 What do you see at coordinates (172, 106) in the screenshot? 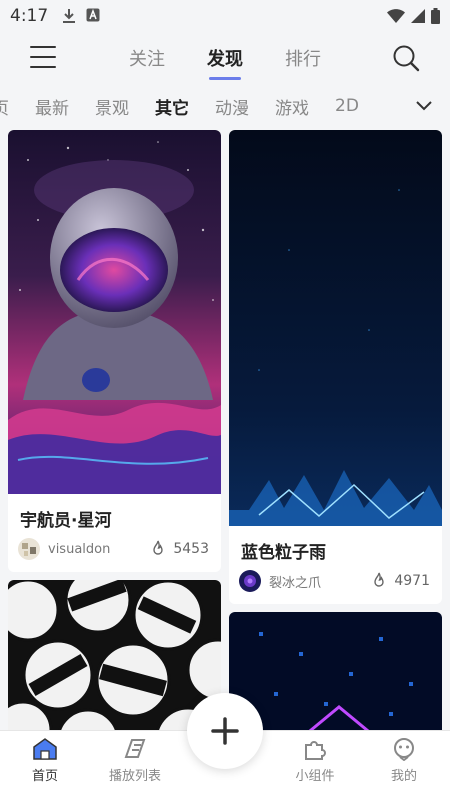
I see `category-item-active: 其它` at bounding box center [172, 106].